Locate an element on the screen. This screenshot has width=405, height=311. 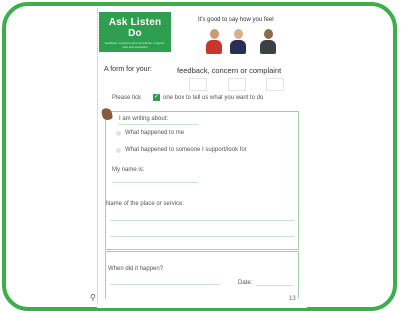
brand-title: Ask Listen Do is located at coordinates (135, 28).